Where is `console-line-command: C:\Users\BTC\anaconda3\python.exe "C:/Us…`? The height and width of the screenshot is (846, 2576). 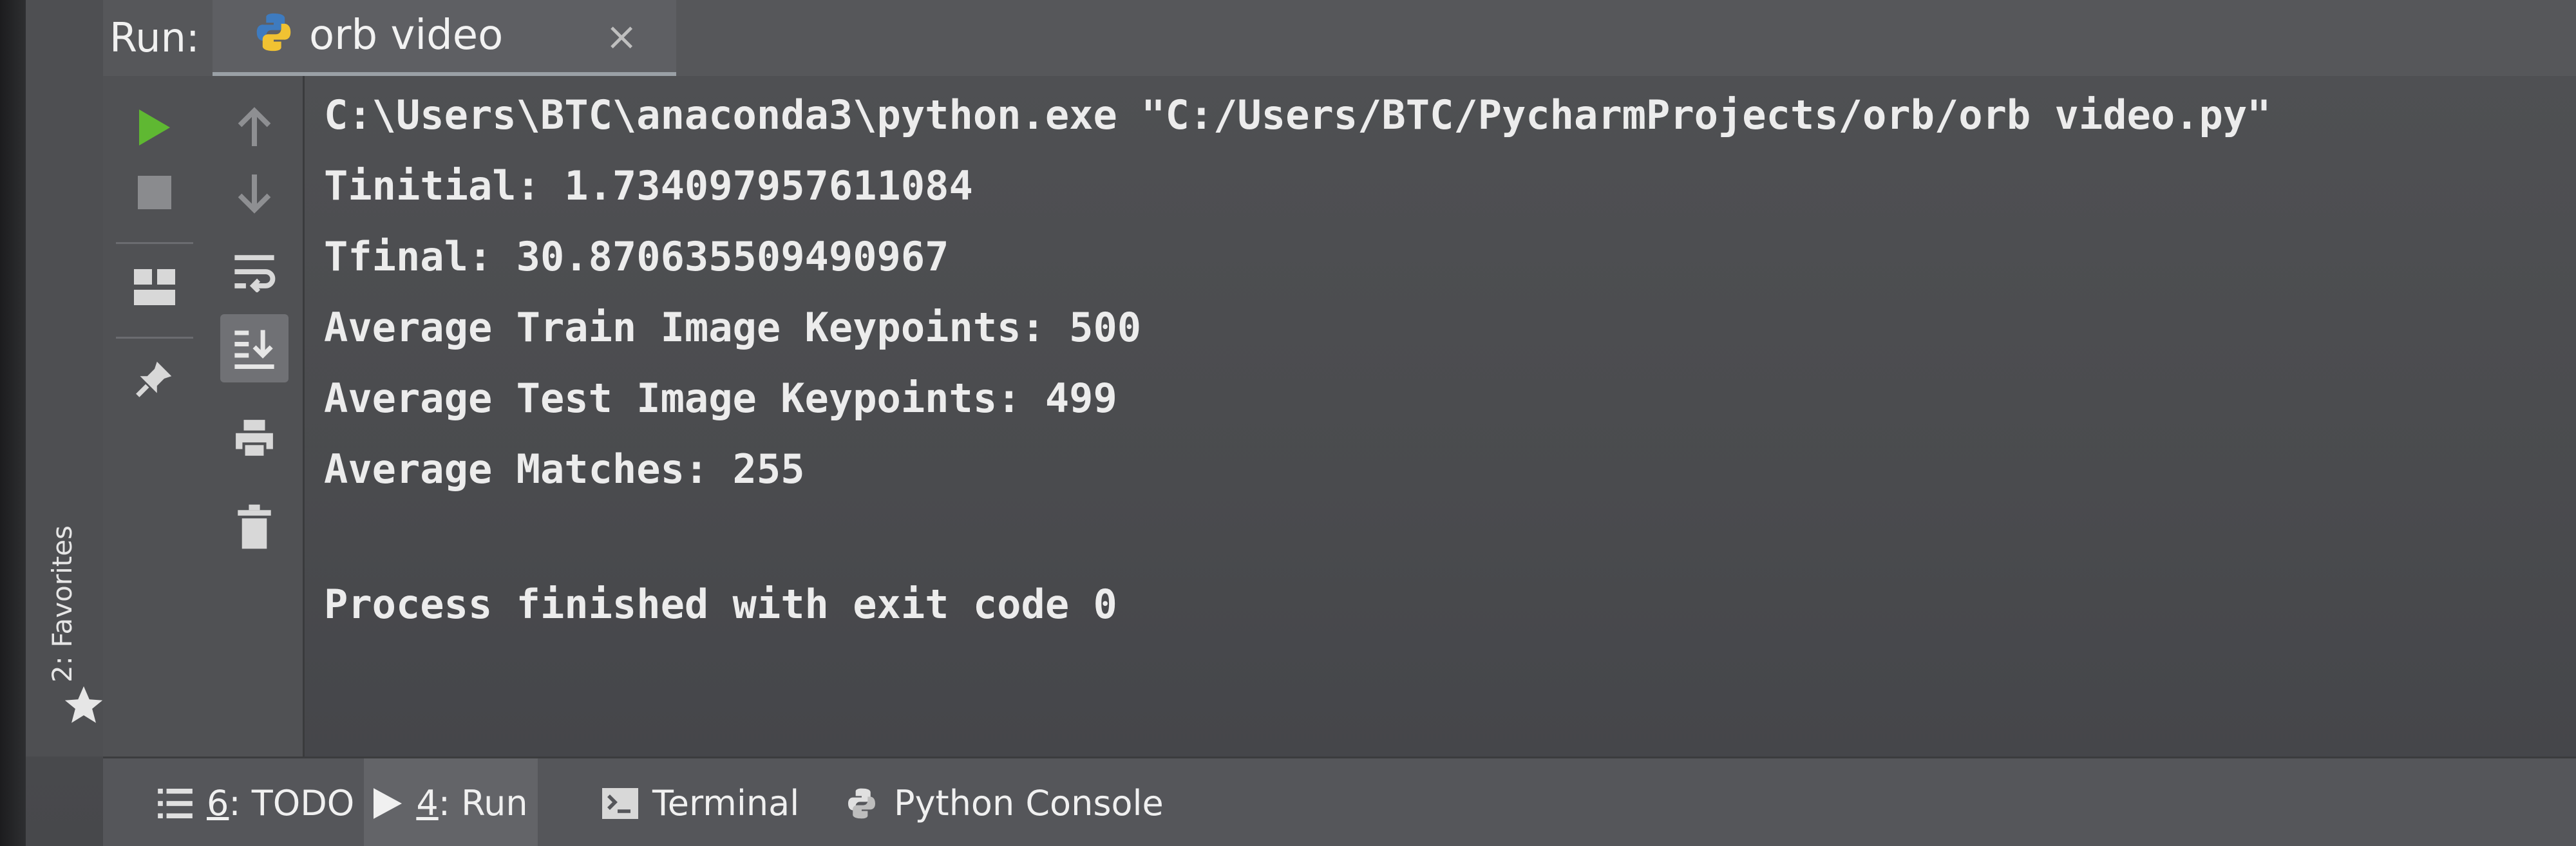 console-line-command: C:\Users\BTC\anaconda3\python.exe "C:/Us… is located at coordinates (1297, 114).